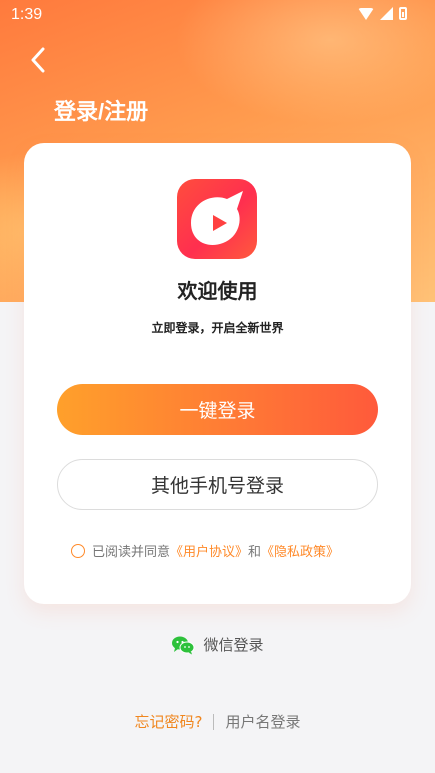 This screenshot has width=435, height=773. Describe the element at coordinates (233, 645) in the screenshot. I see `wechat-login-label: 微信登录` at that location.